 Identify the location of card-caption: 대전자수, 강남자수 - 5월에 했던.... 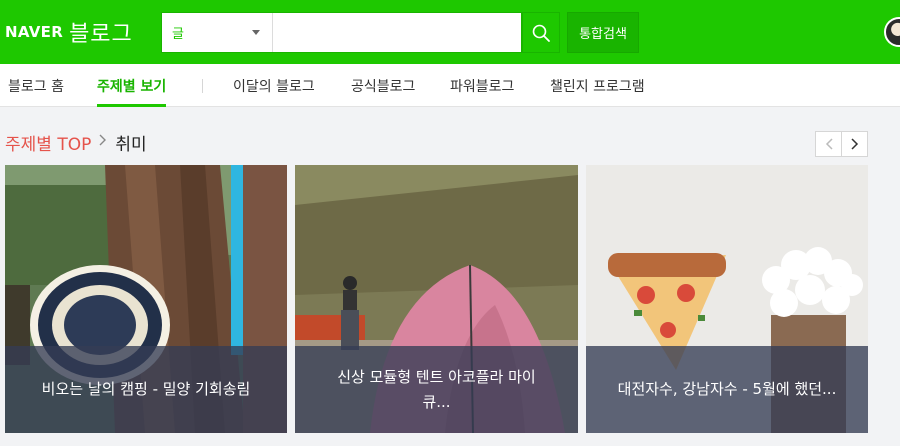
(727, 389).